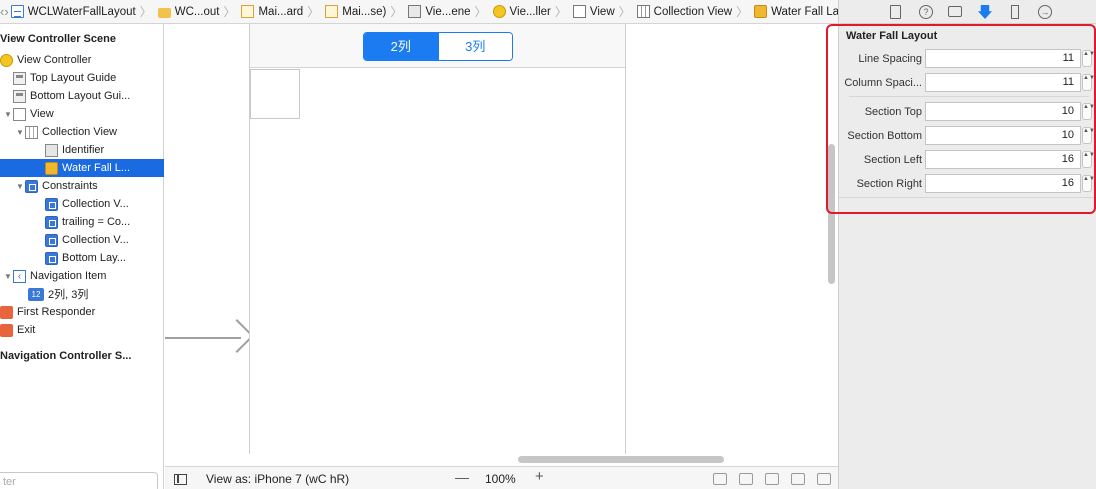 This screenshot has width=1096, height=489. I want to click on breadcrumb-folder: WC...out 〉, so click(198, 11).